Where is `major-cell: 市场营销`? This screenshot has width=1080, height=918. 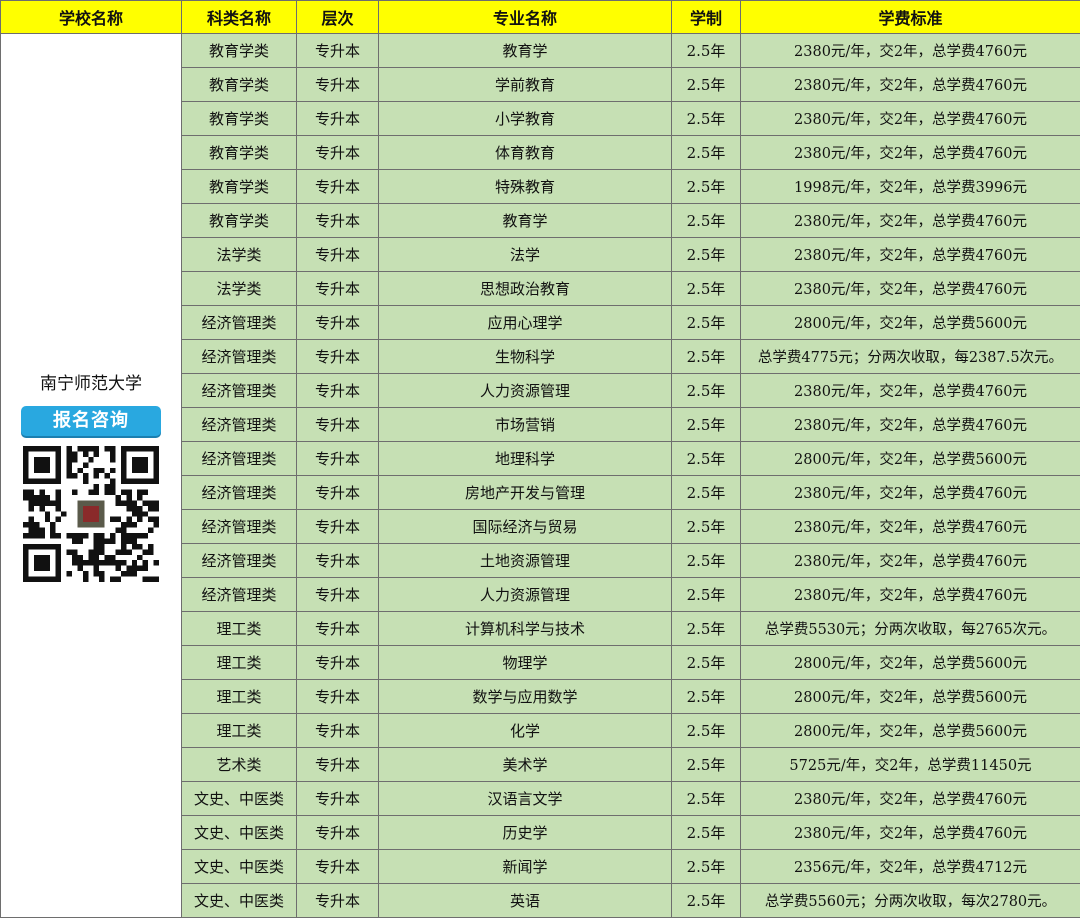
major-cell: 市场营销 is located at coordinates (525, 425).